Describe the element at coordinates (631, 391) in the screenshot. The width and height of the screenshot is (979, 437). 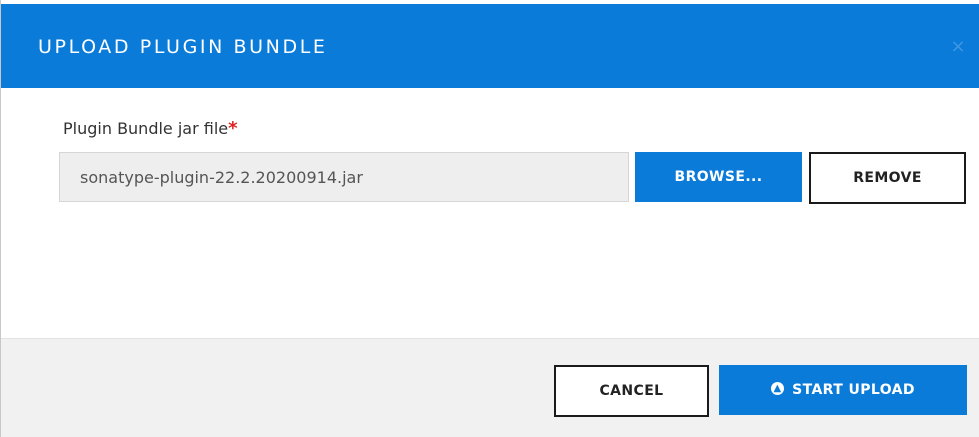
I see `cancel-button: CANCEL` at that location.